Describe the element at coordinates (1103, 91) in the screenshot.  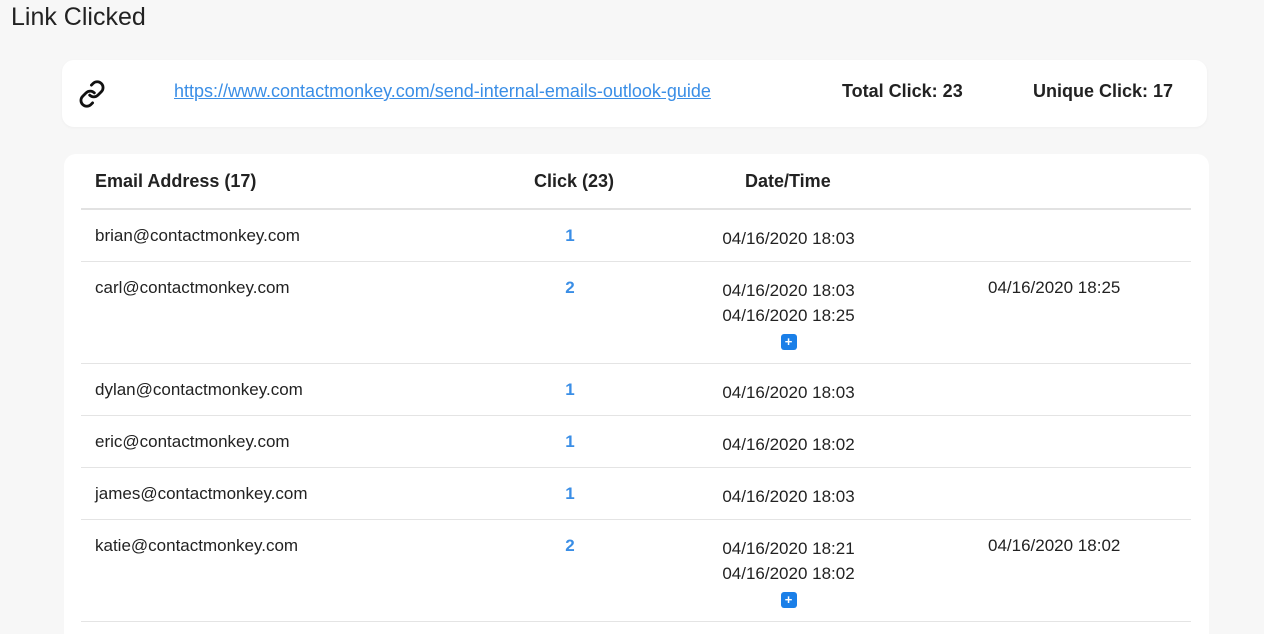
I see `unique-click-count: Unique Click: 17` at that location.